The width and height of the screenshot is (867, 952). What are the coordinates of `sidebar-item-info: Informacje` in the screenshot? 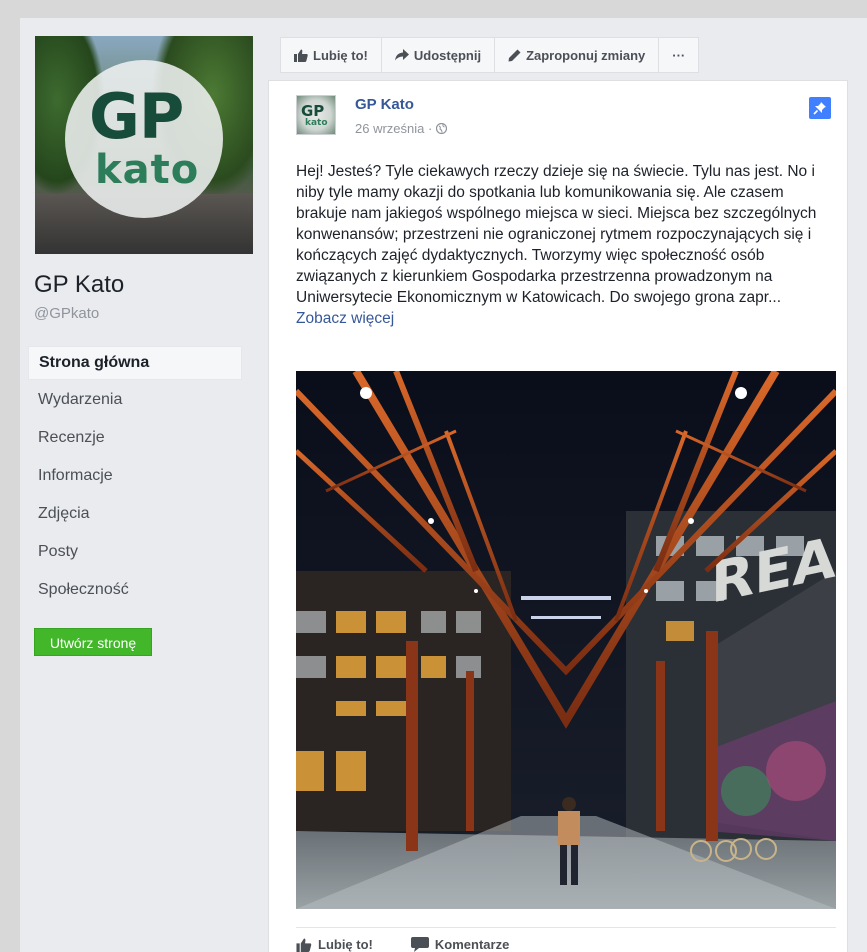 It's located at (148, 479).